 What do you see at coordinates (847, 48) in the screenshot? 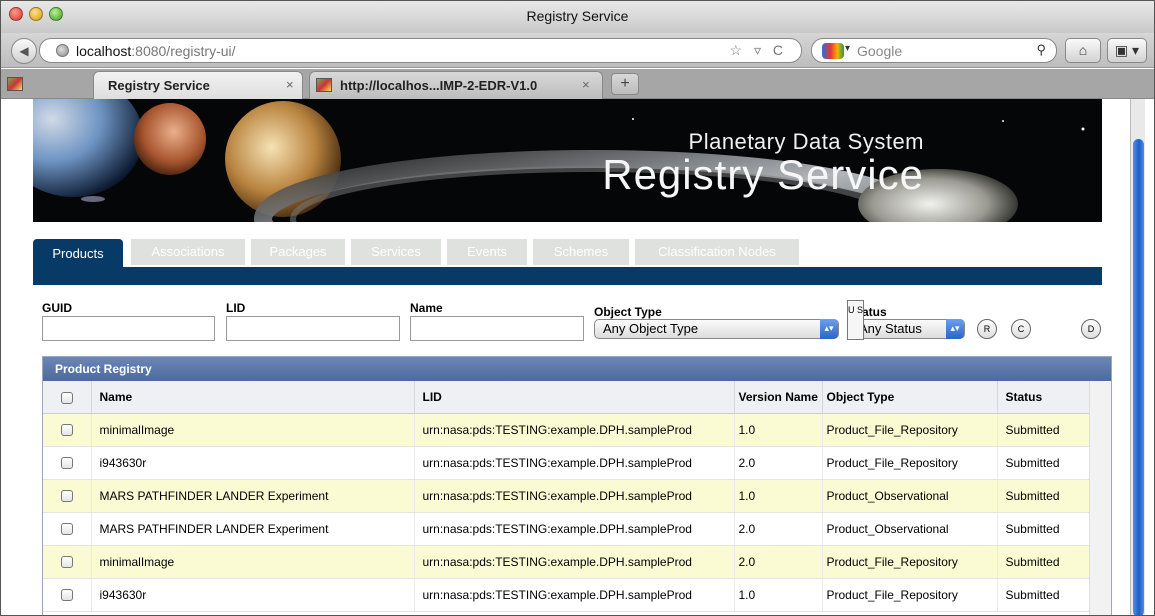
I see `search-engine-dropdown-icon: ▾` at bounding box center [847, 48].